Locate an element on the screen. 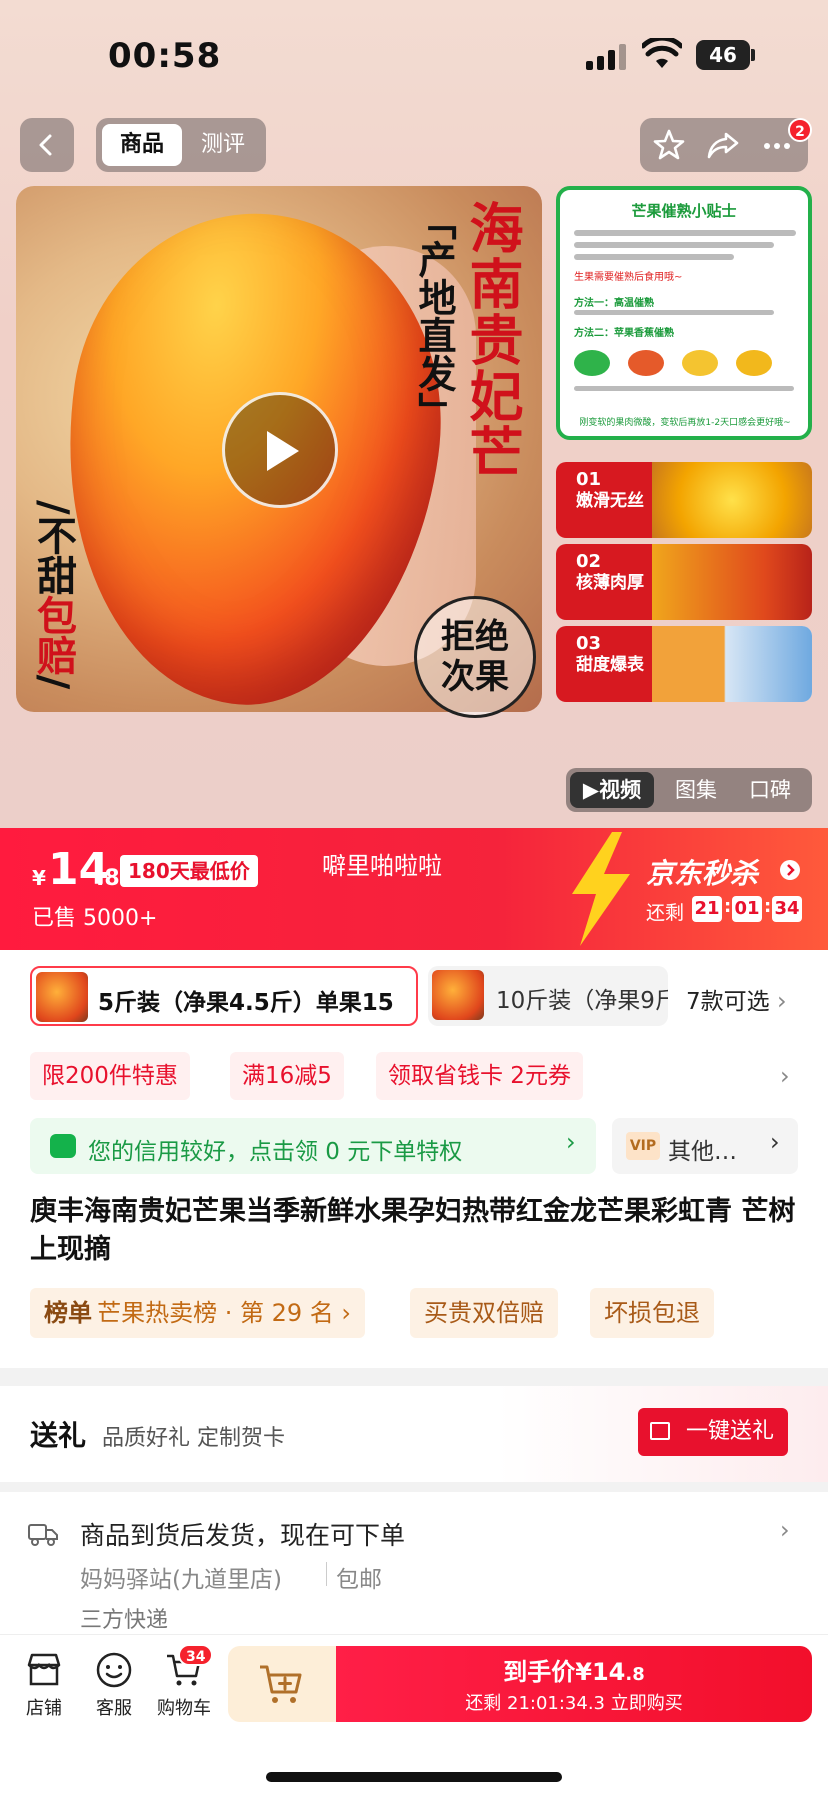  price-decimal: .8 is located at coordinates (108, 878).